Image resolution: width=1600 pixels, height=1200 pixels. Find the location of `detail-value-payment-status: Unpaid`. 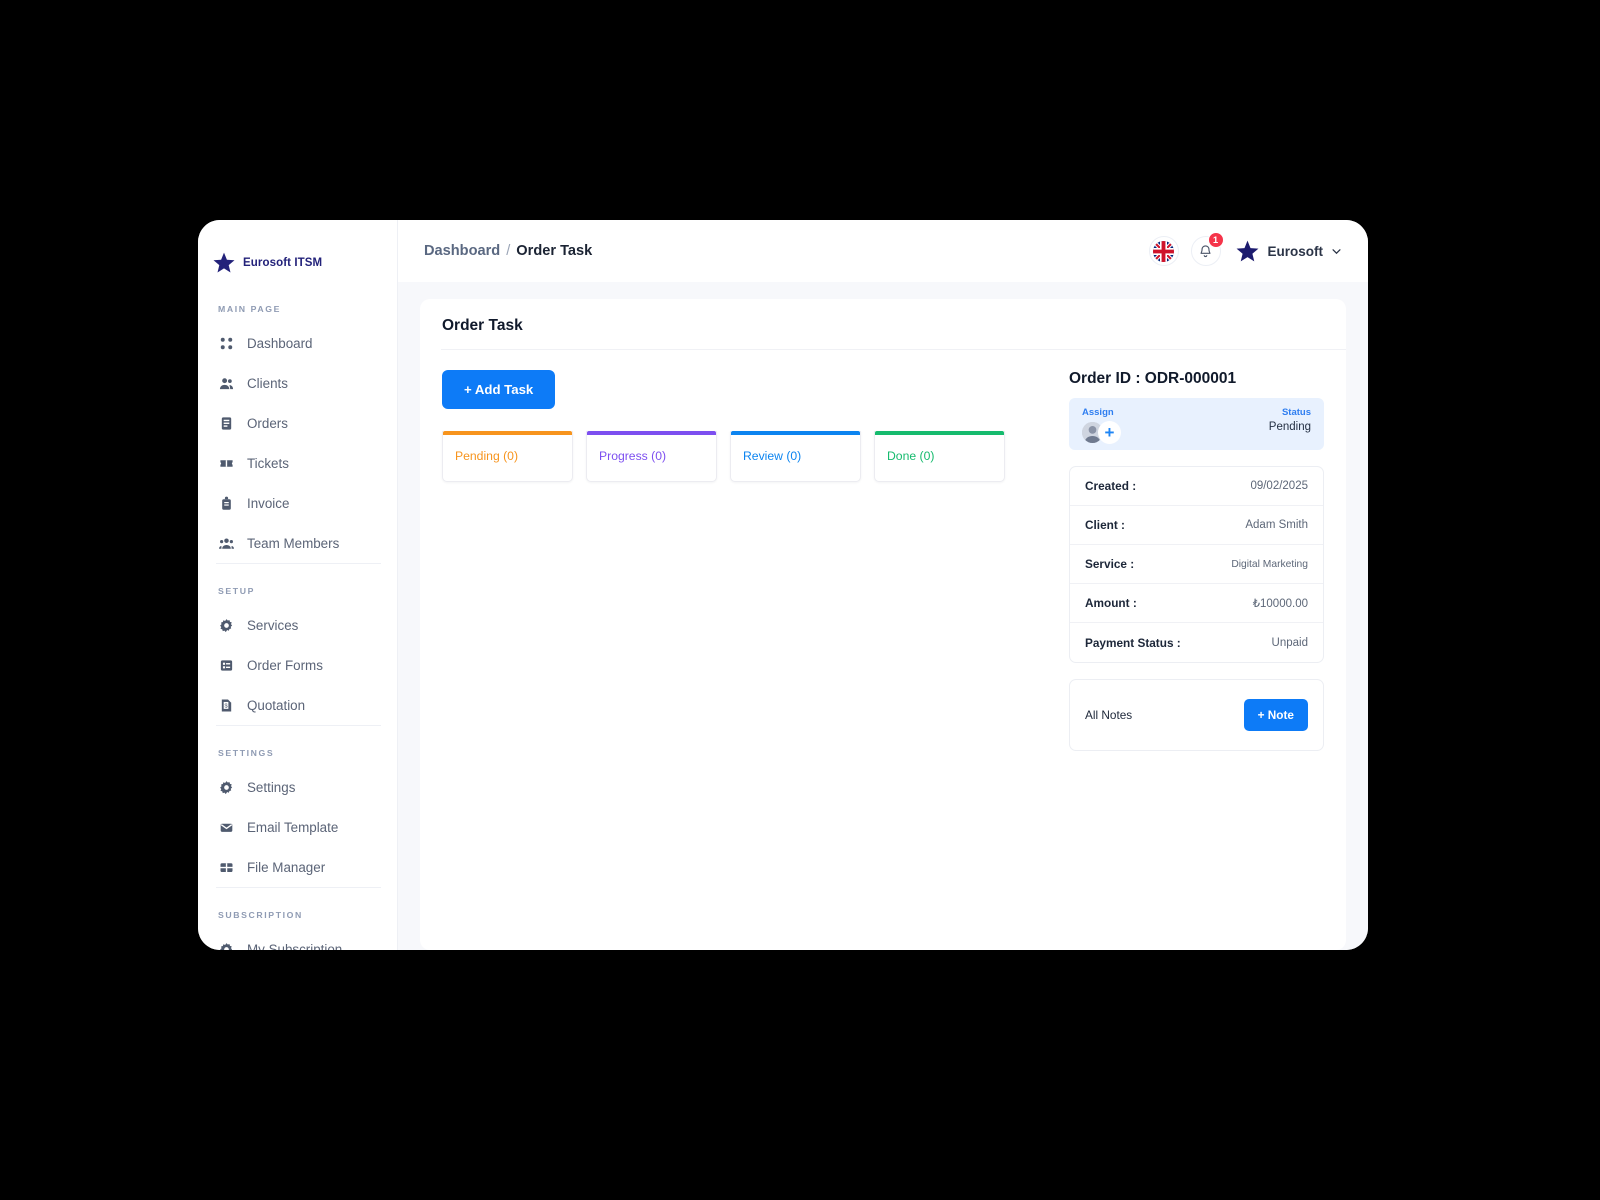

detail-value-payment-status: Unpaid is located at coordinates (1289, 642).